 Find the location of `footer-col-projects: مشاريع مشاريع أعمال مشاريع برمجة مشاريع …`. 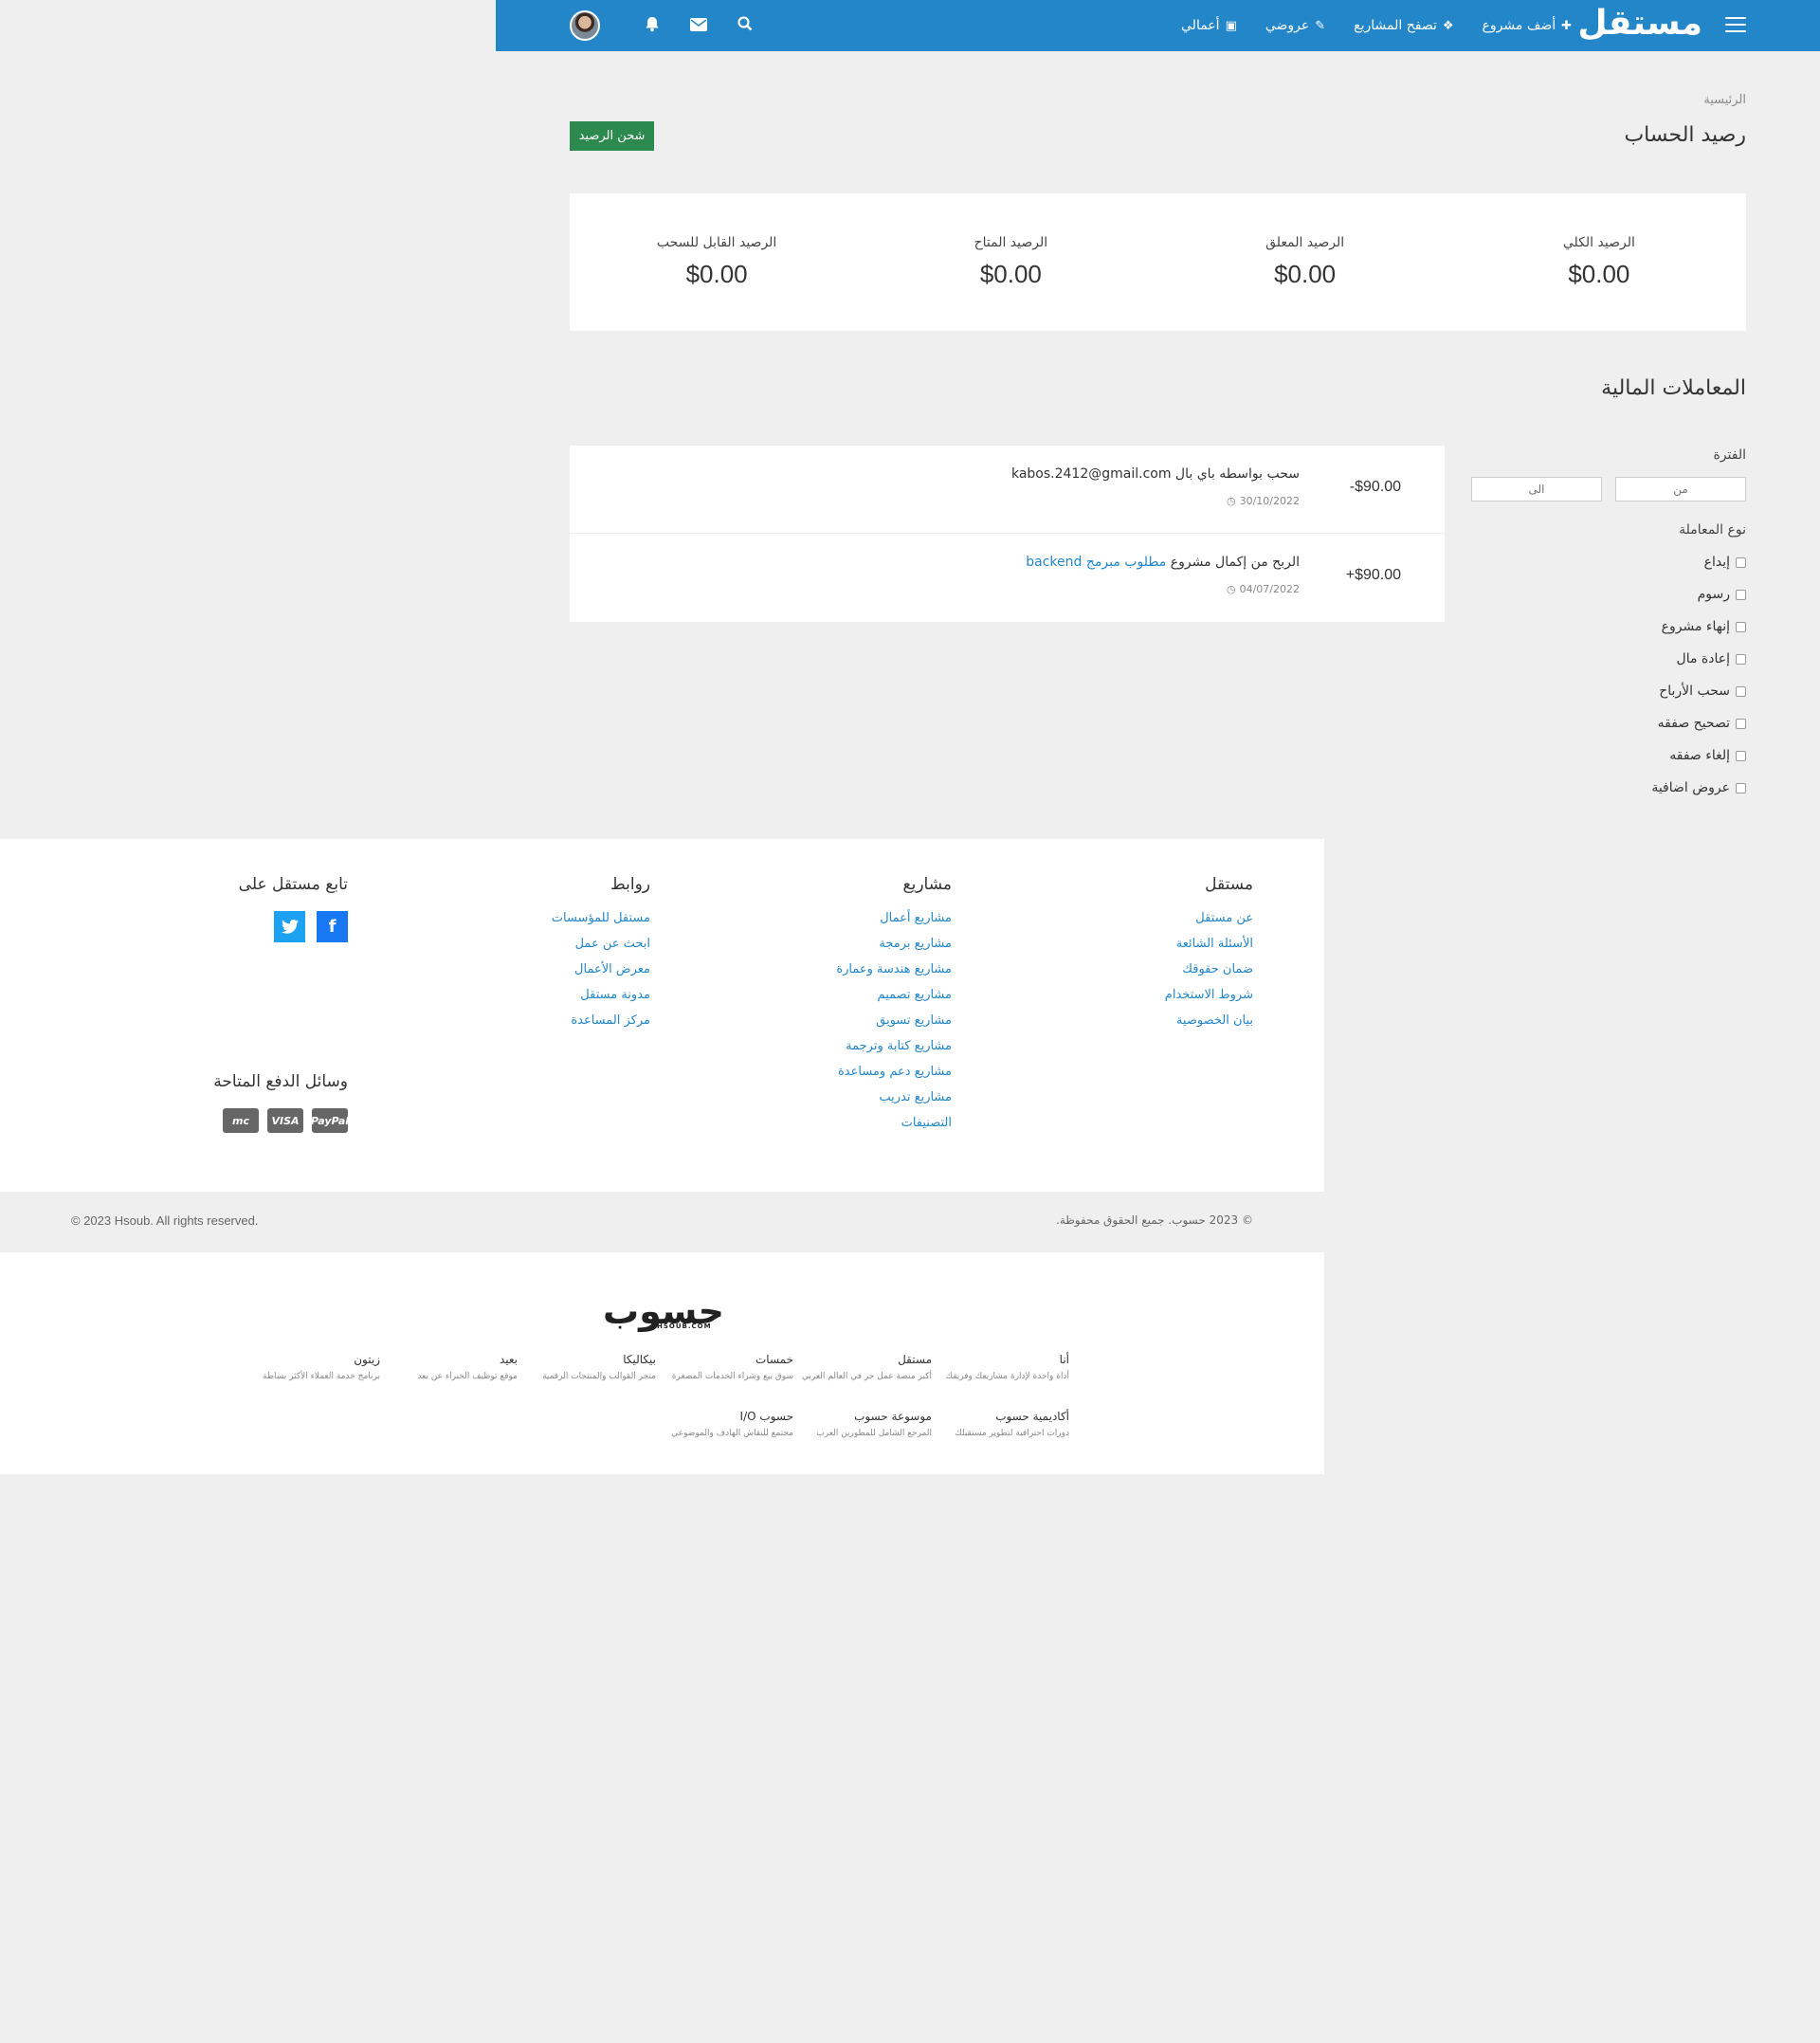

footer-col-projects: مشاريع مشاريع أعمال مشاريع برمجة مشاريع … is located at coordinates (894, 1002).